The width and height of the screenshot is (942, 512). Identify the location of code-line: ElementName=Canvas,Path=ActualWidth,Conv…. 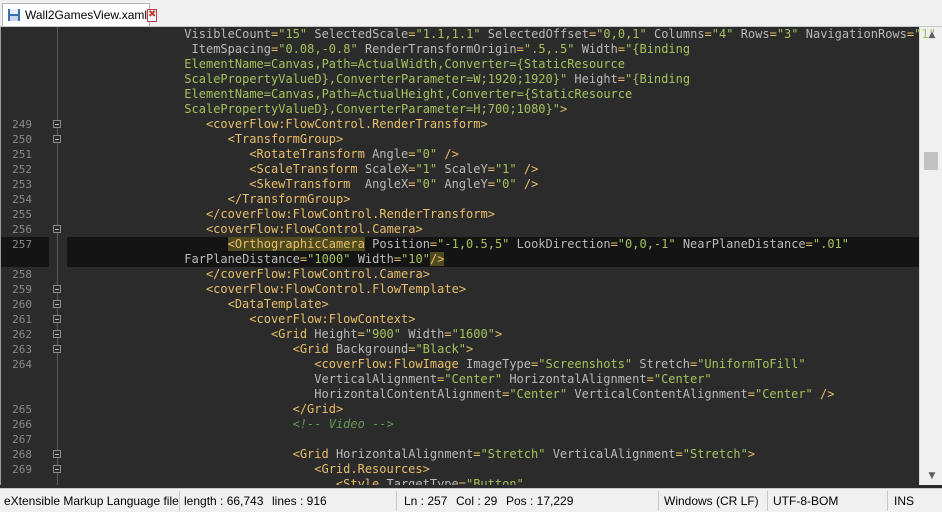
(563, 64).